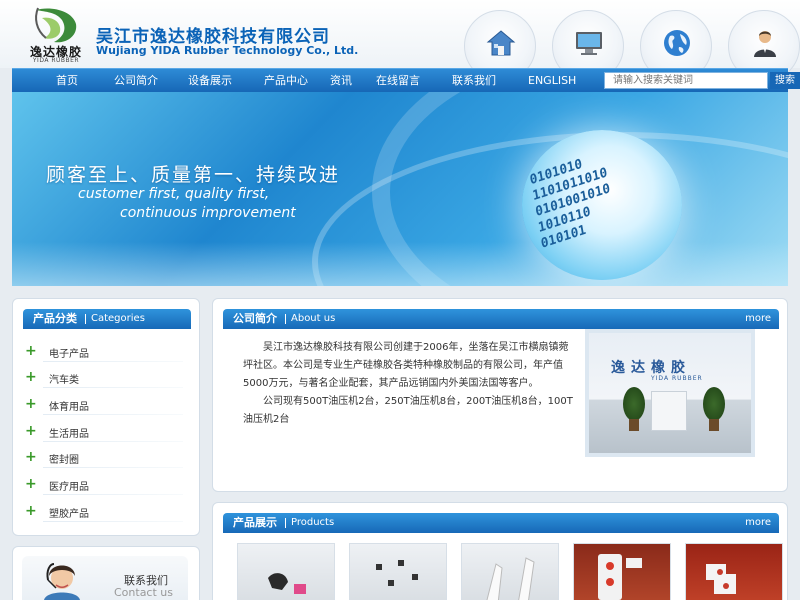  What do you see at coordinates (67, 81) in the screenshot?
I see `nav-home: 首页` at bounding box center [67, 81].